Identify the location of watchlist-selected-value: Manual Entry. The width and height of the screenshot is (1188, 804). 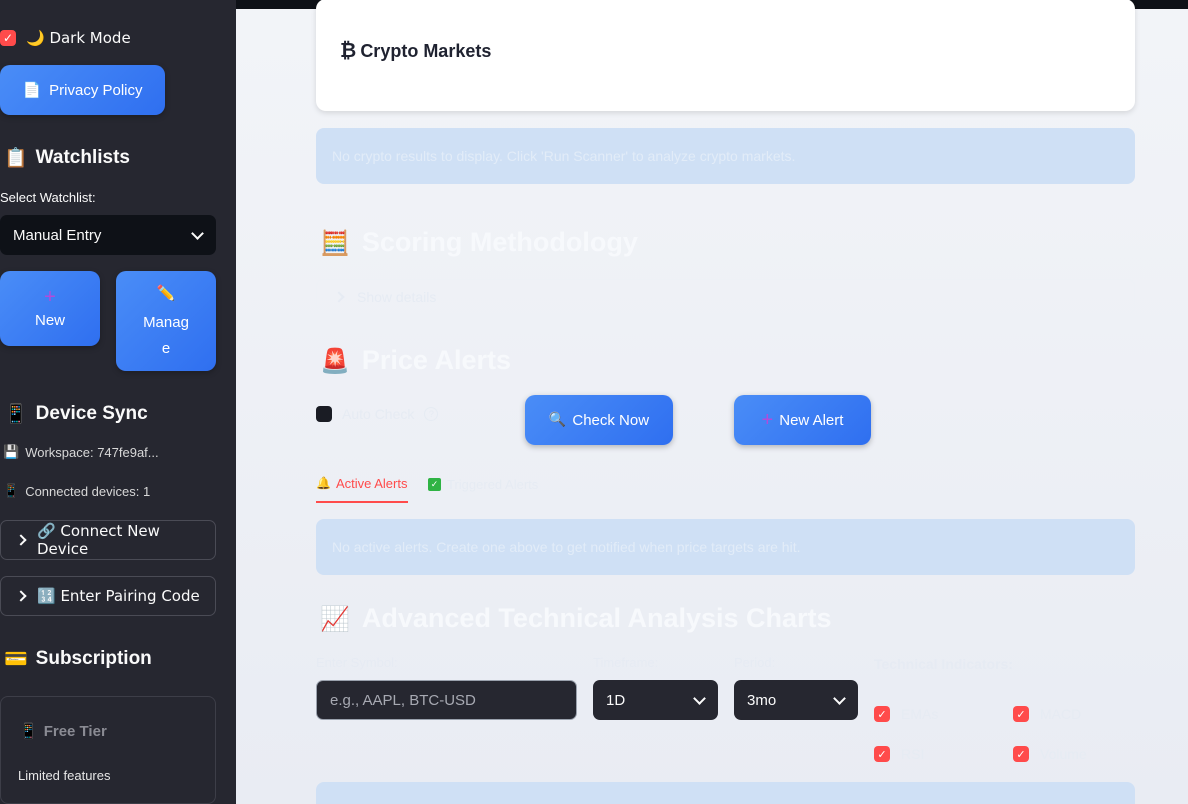
(57, 235).